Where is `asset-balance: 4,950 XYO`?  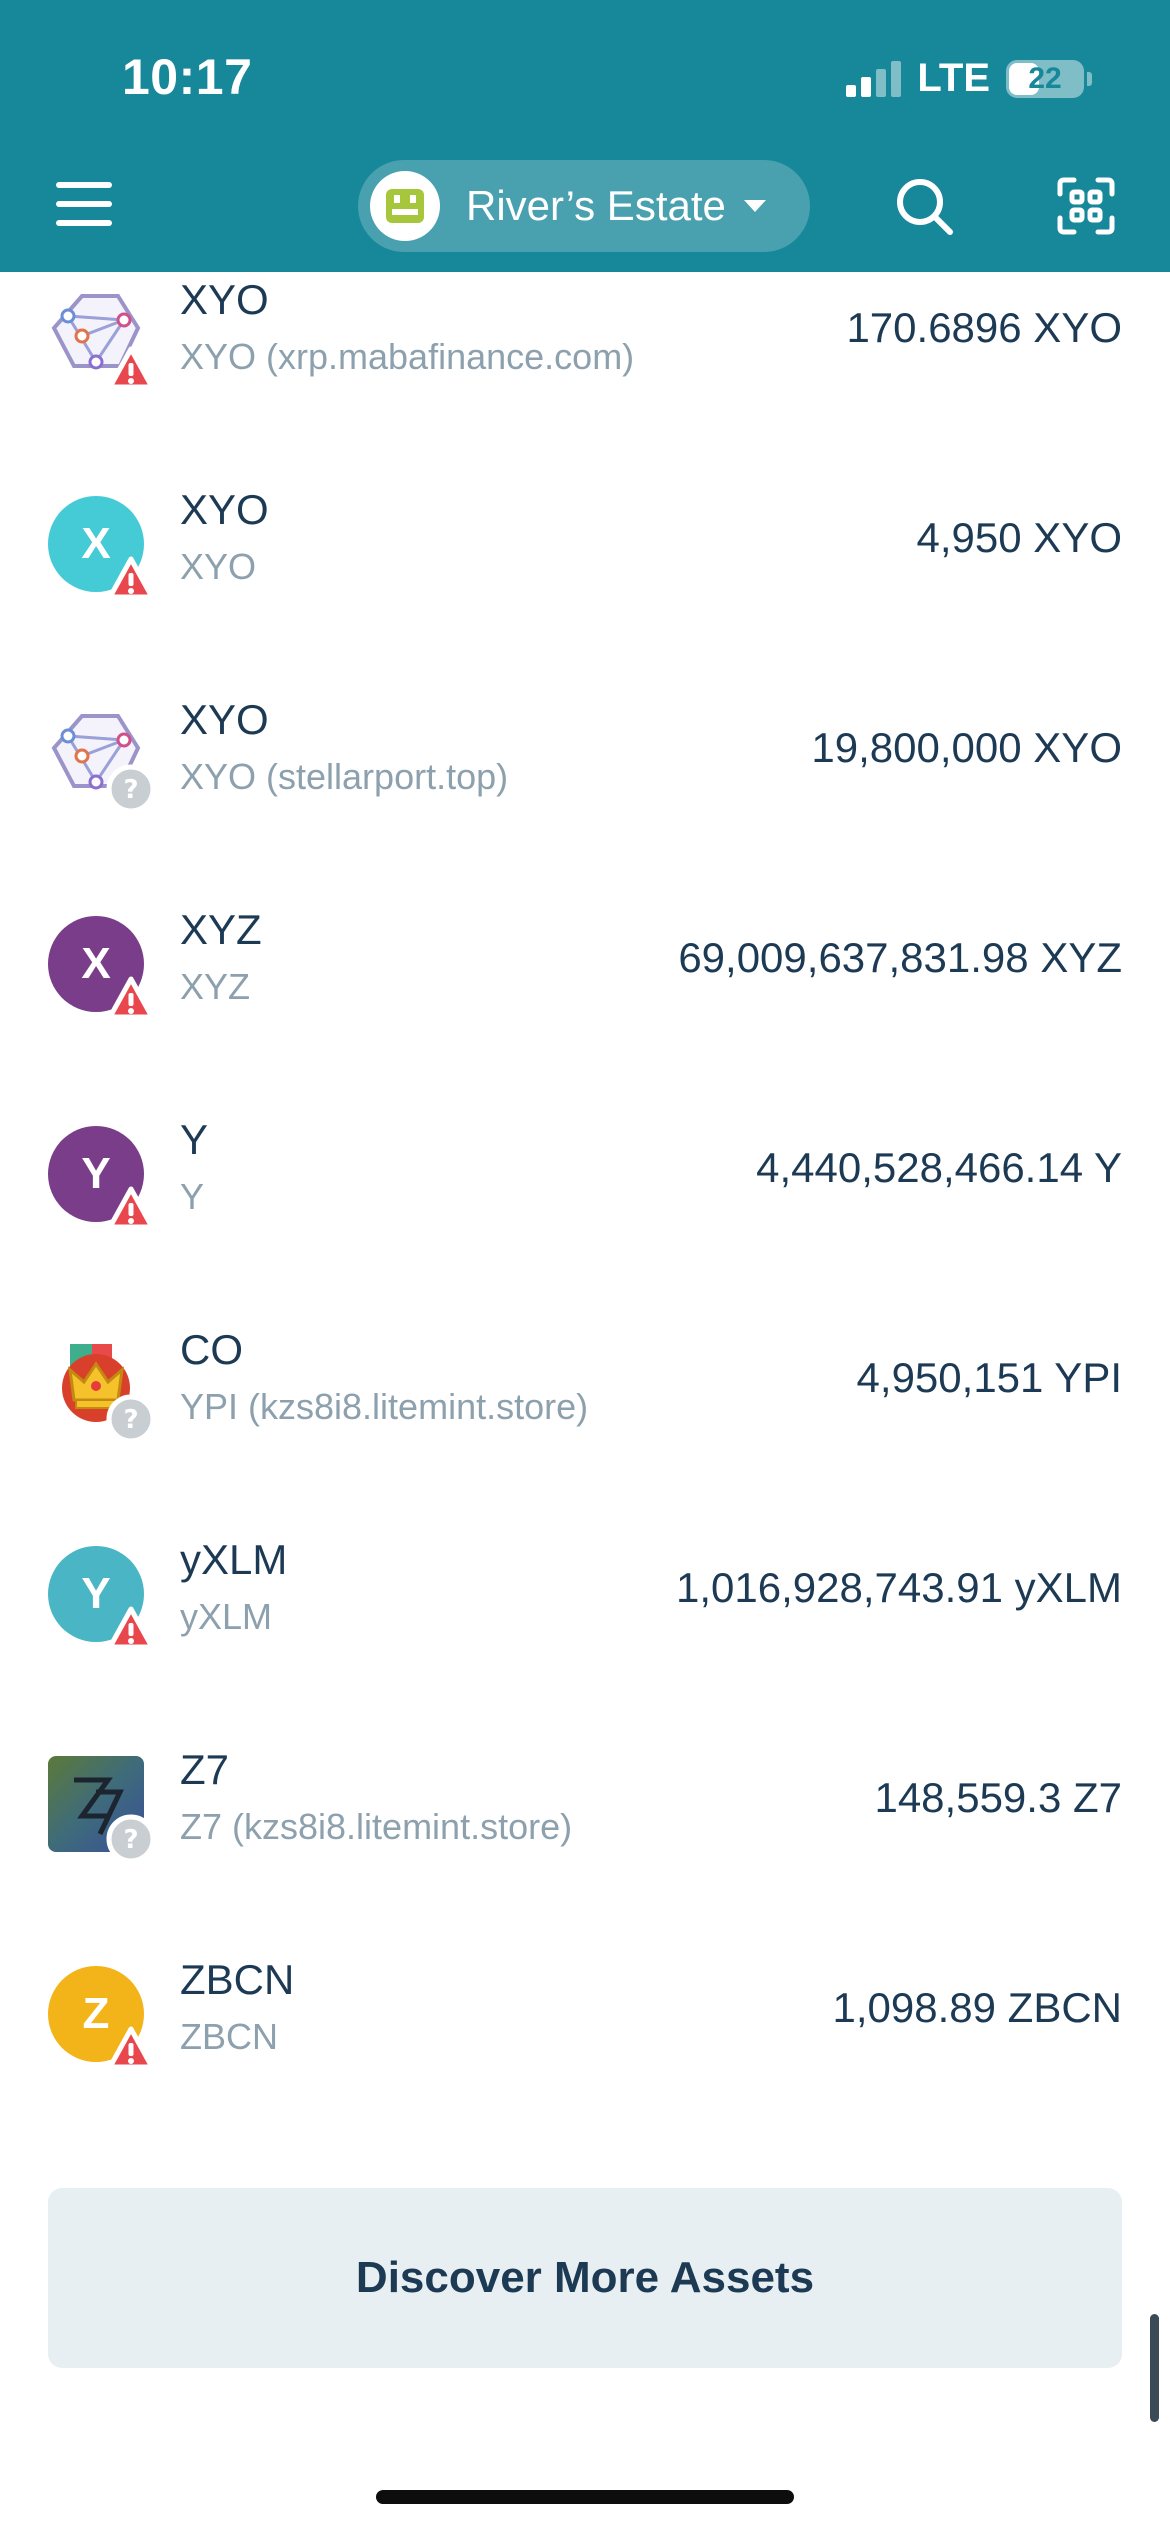 asset-balance: 4,950 XYO is located at coordinates (1019, 537).